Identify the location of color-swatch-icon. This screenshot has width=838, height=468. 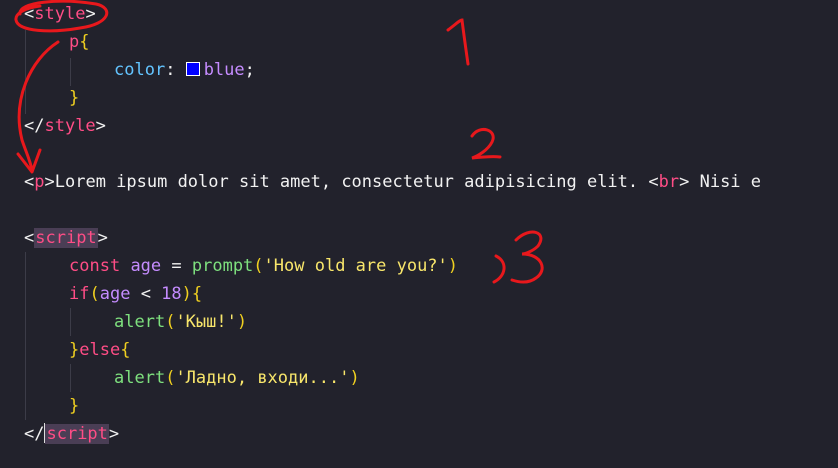
(192, 69).